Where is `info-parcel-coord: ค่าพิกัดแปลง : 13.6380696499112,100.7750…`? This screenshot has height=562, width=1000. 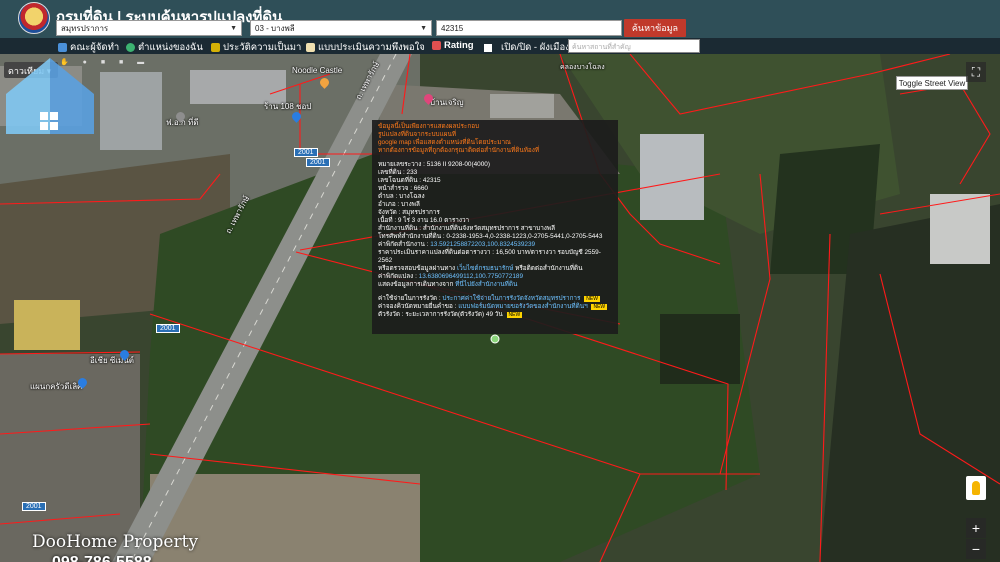 info-parcel-coord: ค่าพิกัดแปลง : 13.6380696499112,100.7750… is located at coordinates (495, 277).